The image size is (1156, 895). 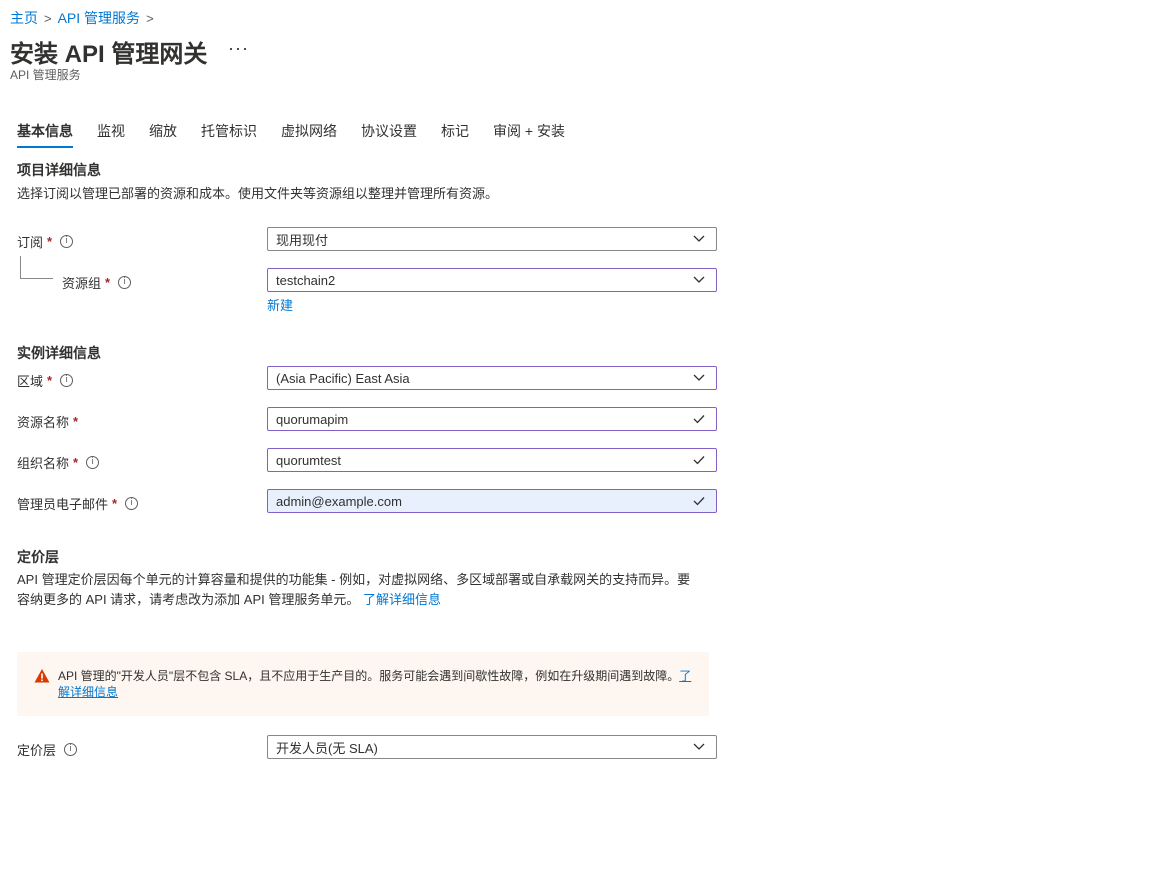 I want to click on pricing-desc-line2-row: 容纳更多的 API 请求，请考虑改为添加 API 管理服务单元。 了解详细信息, so click(x=362, y=600).